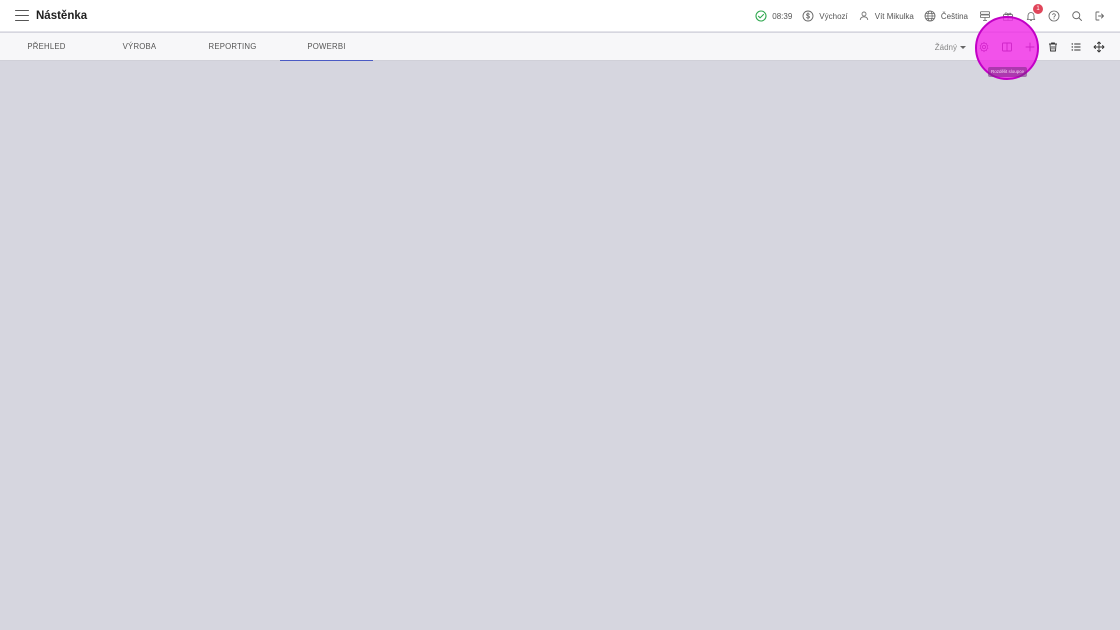  I want to click on filter-value: Žádný, so click(945, 47).